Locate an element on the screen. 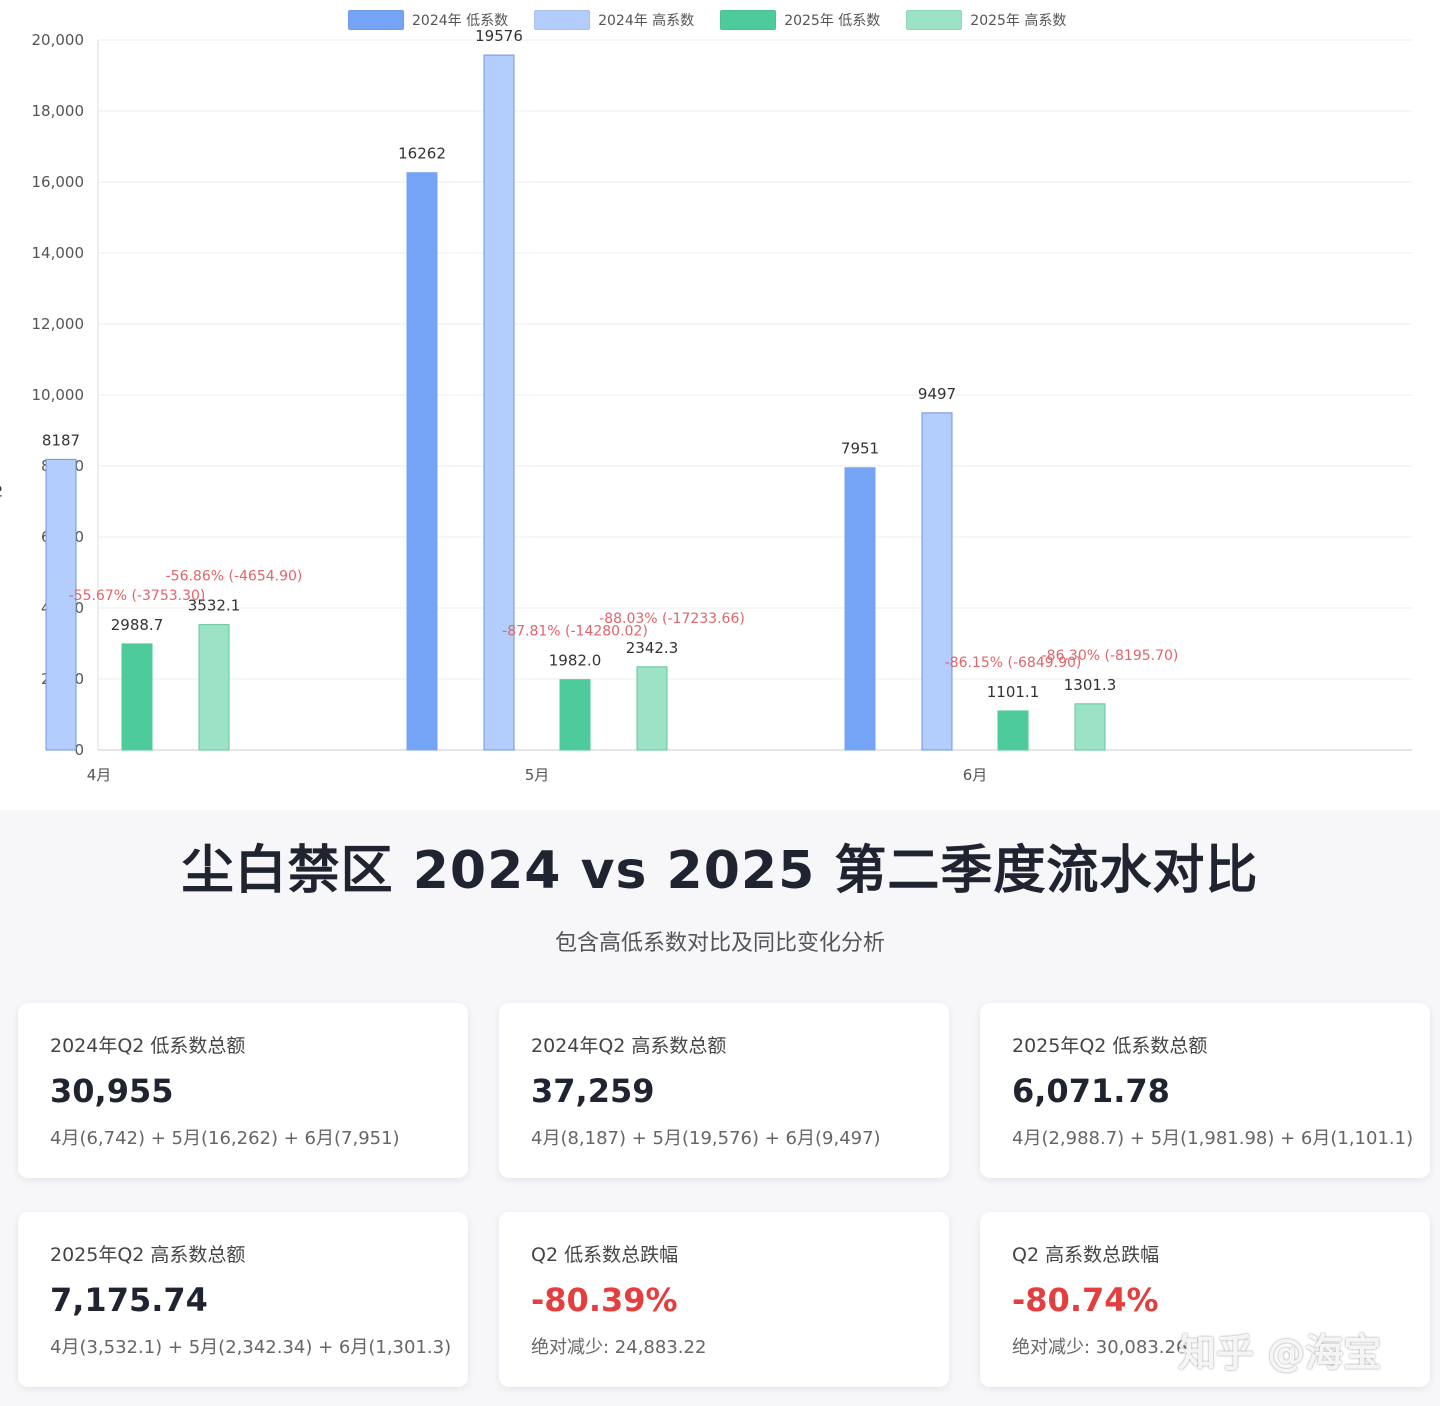 The height and width of the screenshot is (1406, 1440). change-annotation: -55.67% (-3753.30) is located at coordinates (137, 596).